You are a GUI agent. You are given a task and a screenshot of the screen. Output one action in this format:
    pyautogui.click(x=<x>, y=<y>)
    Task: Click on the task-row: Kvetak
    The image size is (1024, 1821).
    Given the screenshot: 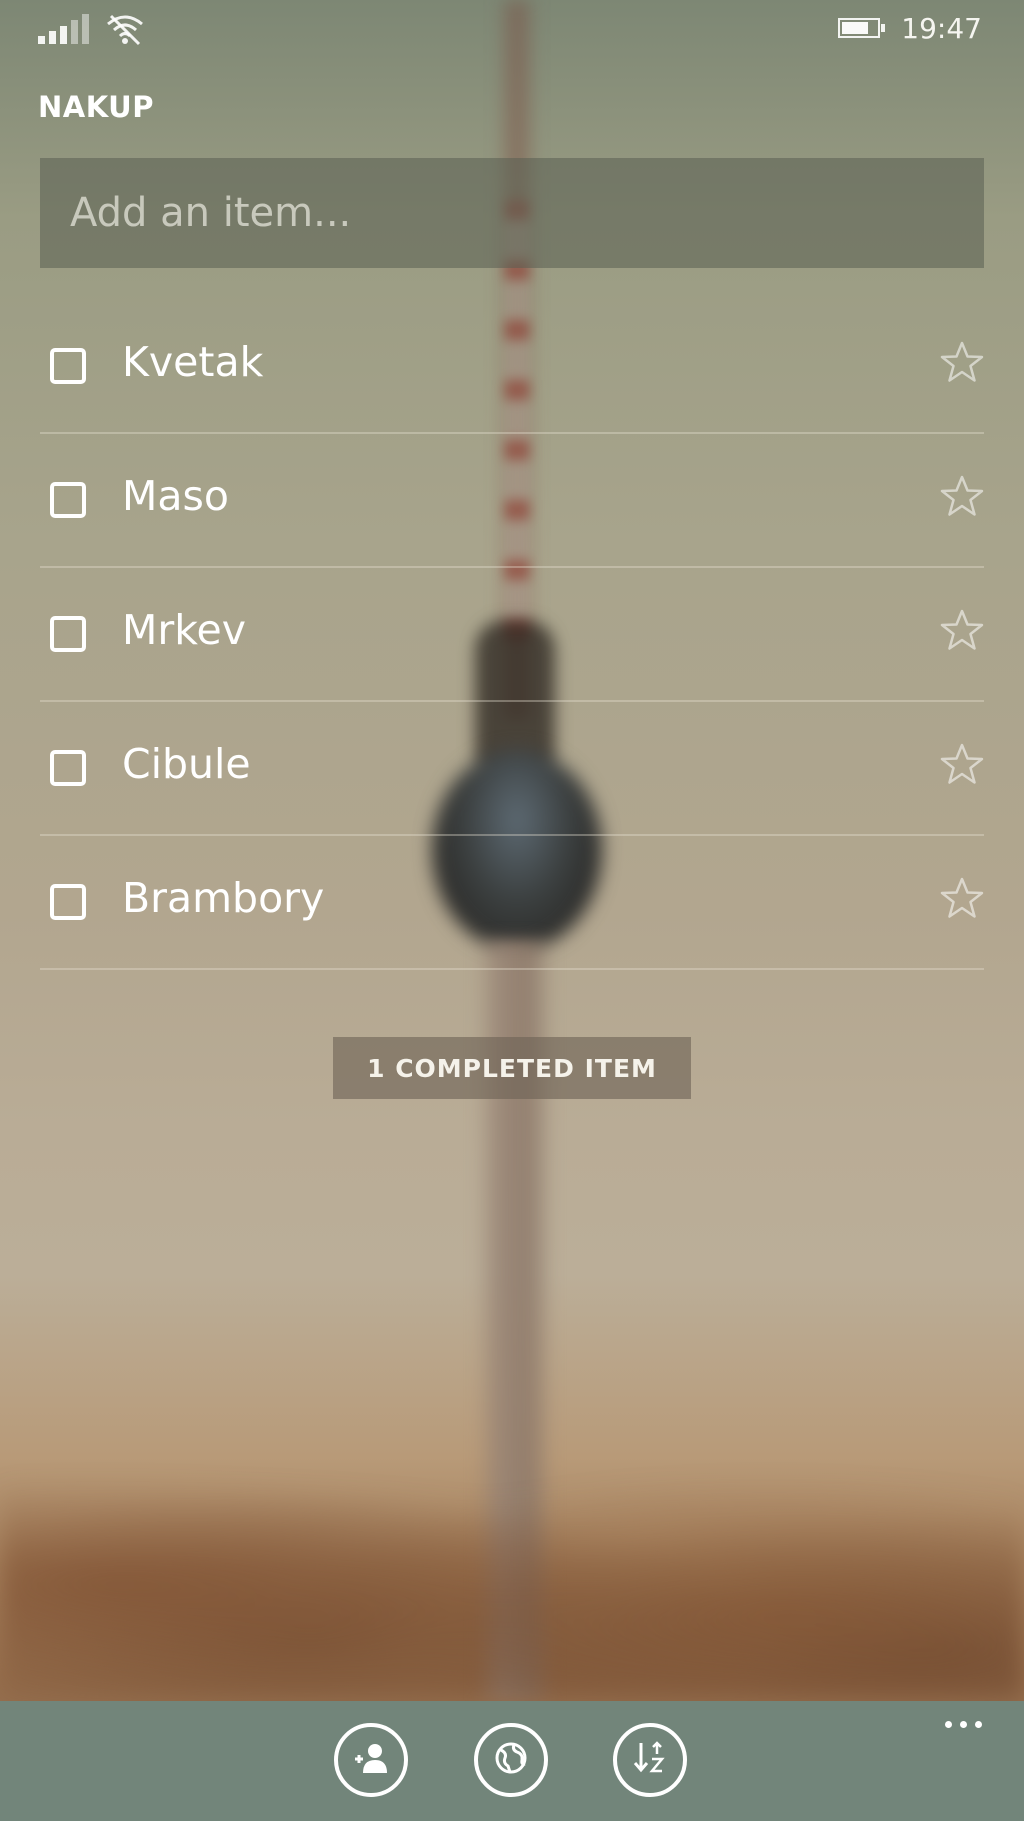 What is the action you would take?
    pyautogui.click(x=512, y=367)
    